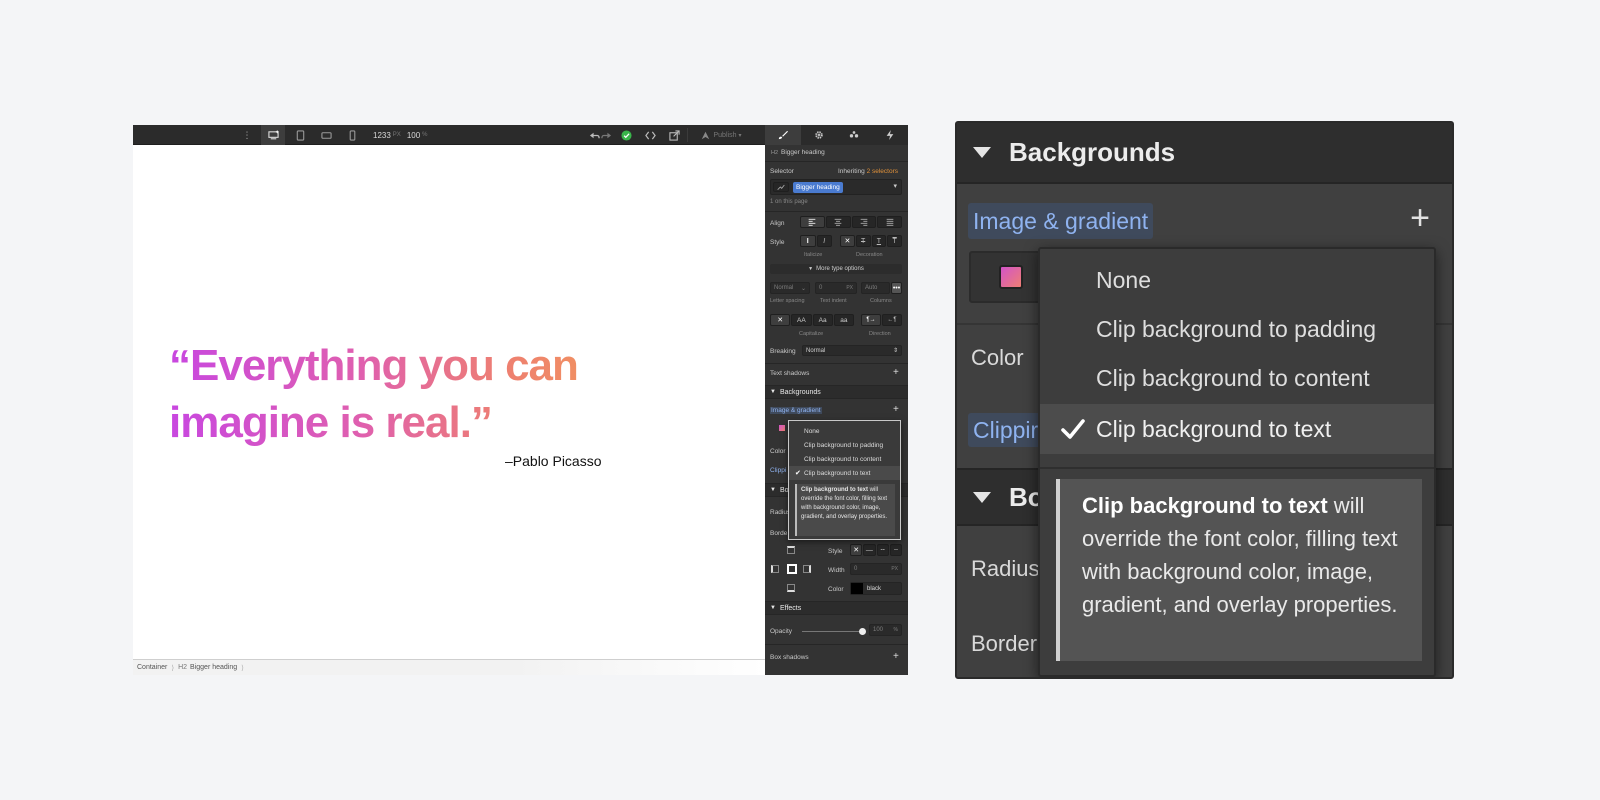  Describe the element at coordinates (790, 373) in the screenshot. I see `text-shadows-label: Text shadows` at that location.